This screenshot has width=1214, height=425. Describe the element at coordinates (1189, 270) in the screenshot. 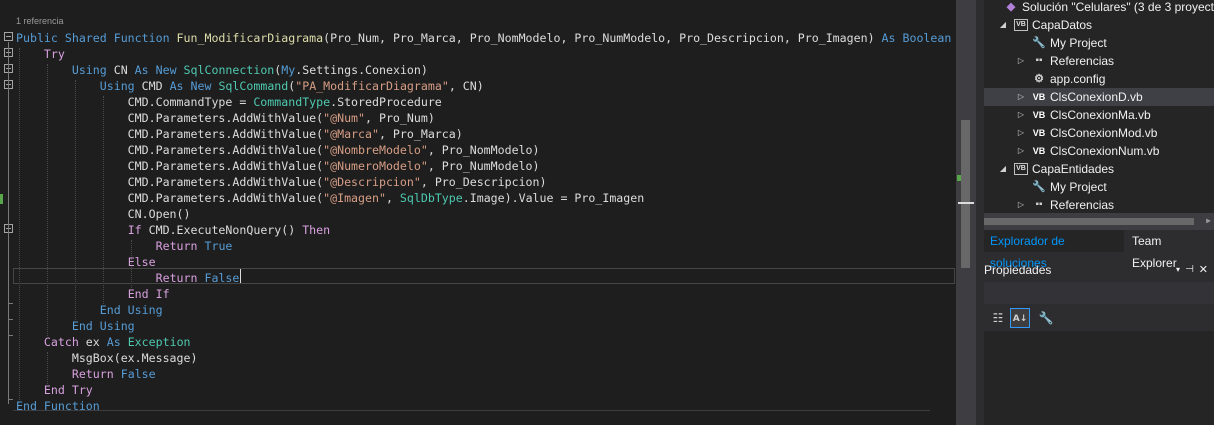

I see `pin-icon: ⊣` at that location.